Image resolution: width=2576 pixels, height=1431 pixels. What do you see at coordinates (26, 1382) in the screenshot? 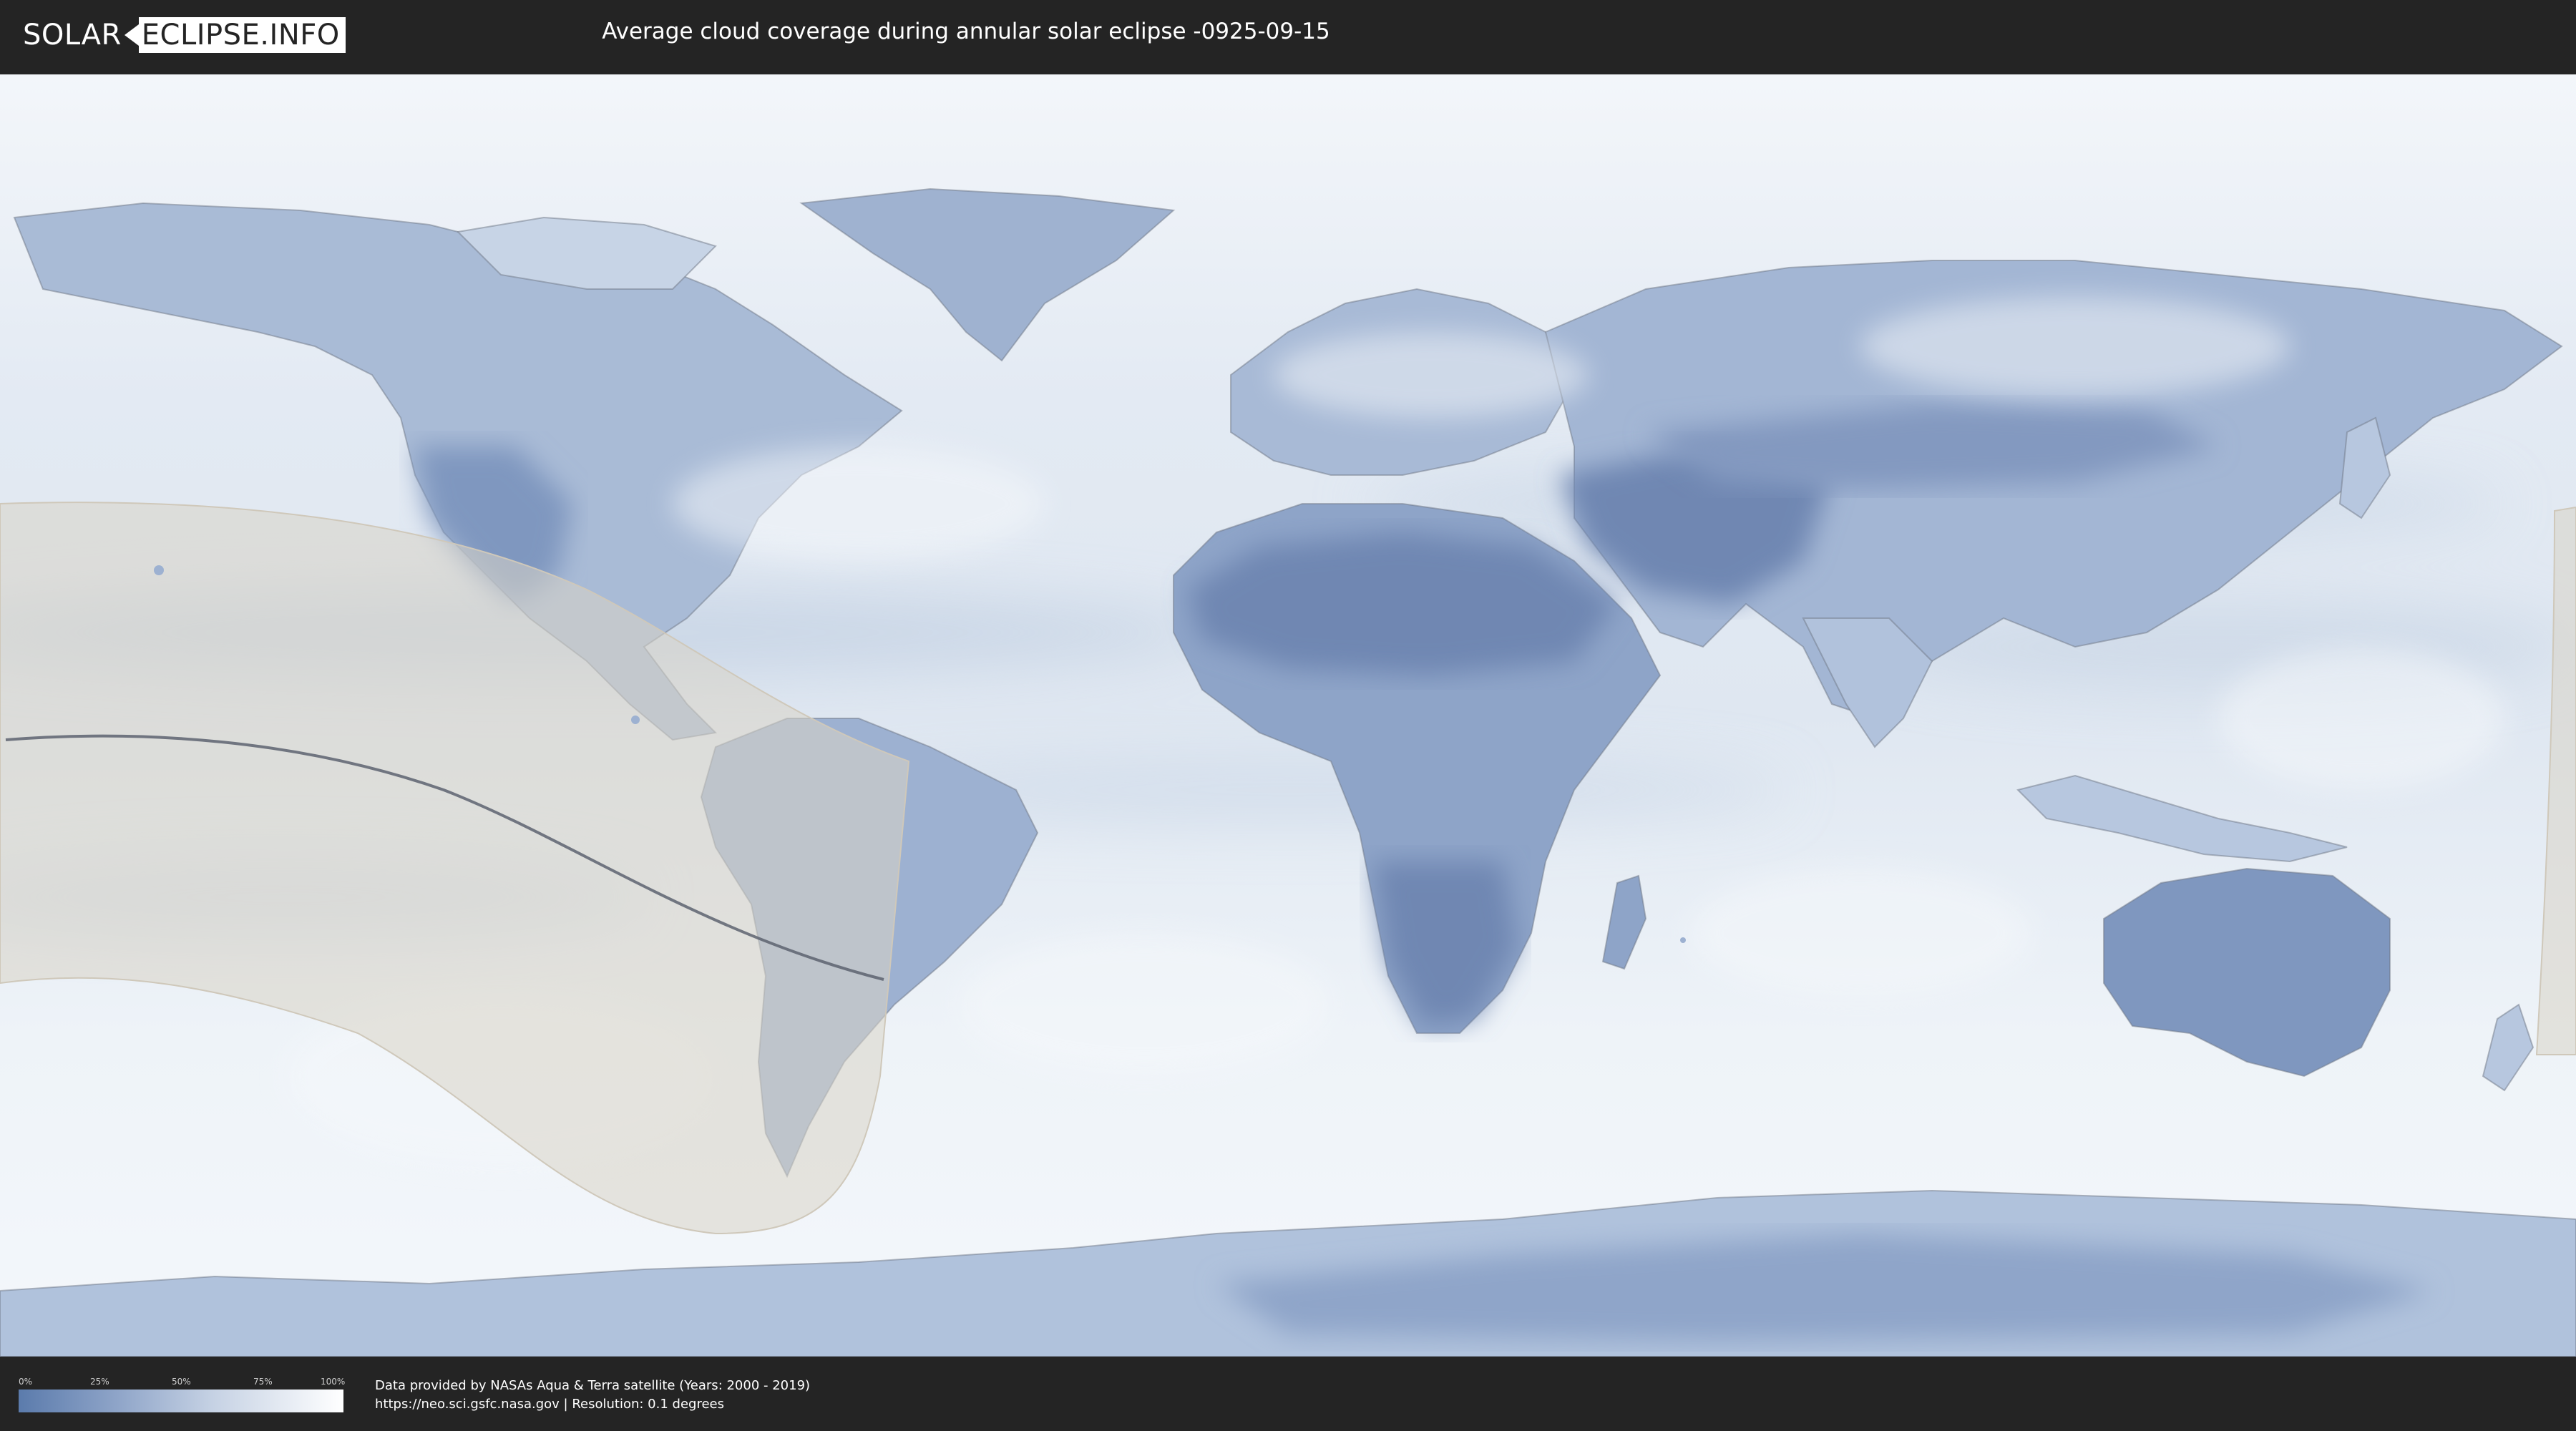
I see `legend-tick-0: 0%` at bounding box center [26, 1382].